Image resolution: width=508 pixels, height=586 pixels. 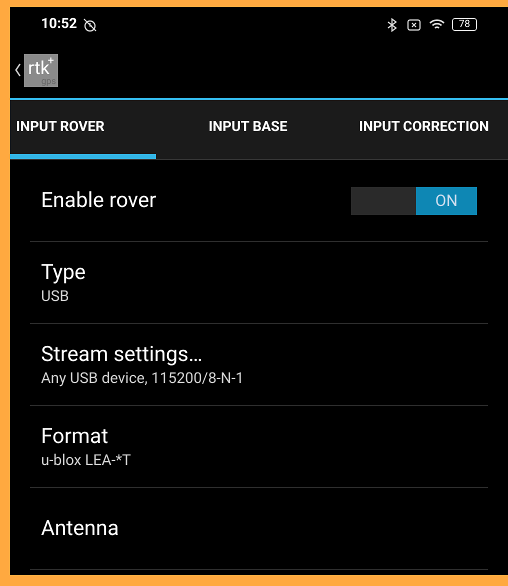 I want to click on setting-summary: USB, so click(x=55, y=296).